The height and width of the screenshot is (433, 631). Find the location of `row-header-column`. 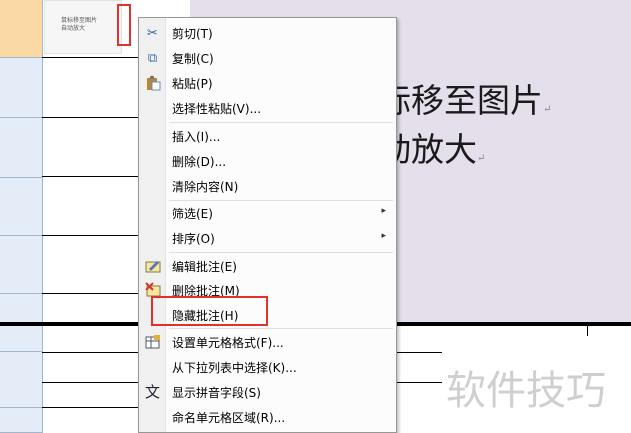

row-header-column is located at coordinates (21, 216).